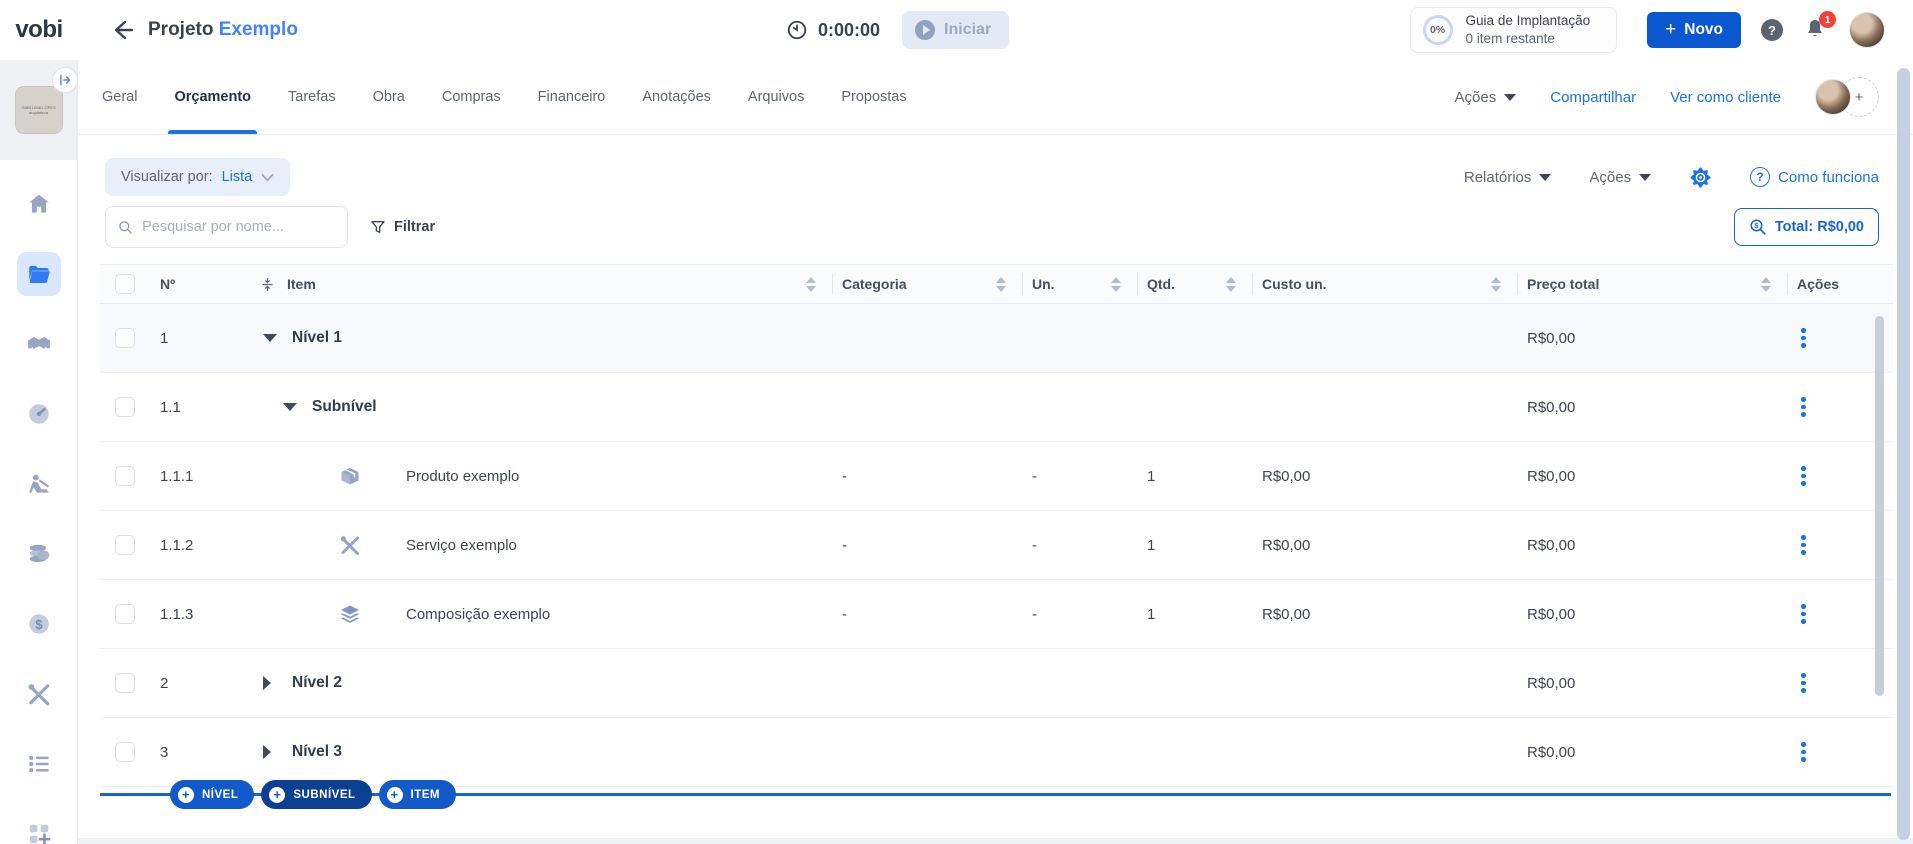 The height and width of the screenshot is (844, 1913). I want to click on table-scrollbar, so click(1879, 506).